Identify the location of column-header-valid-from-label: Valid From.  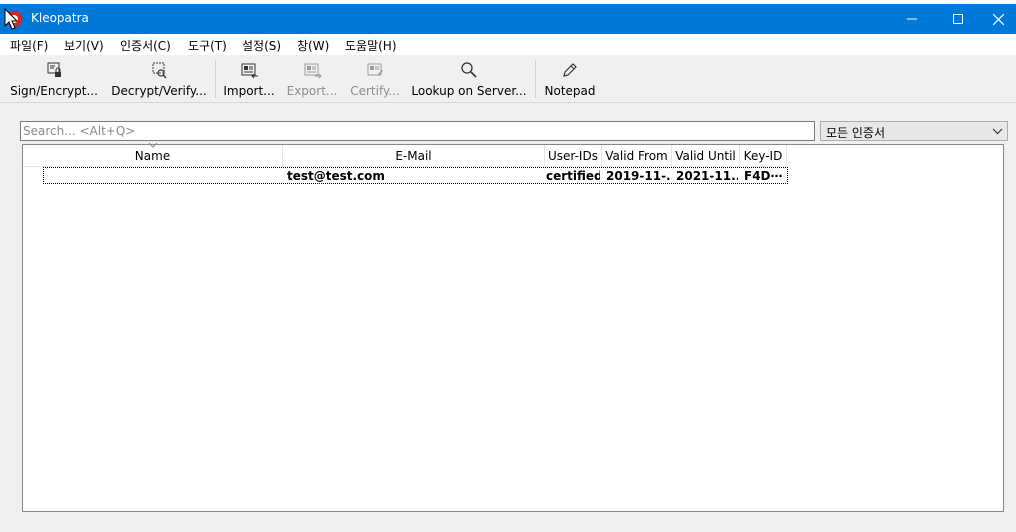
(636, 156).